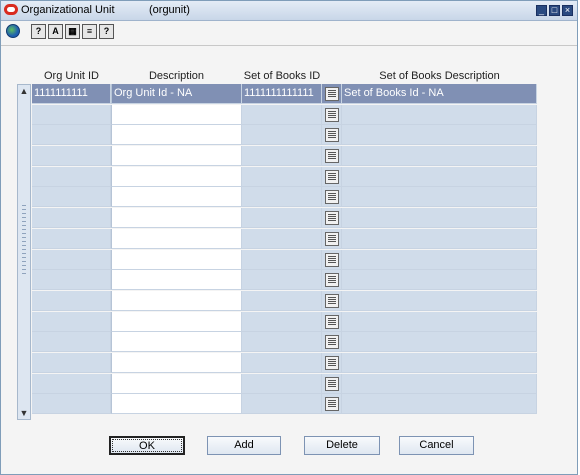  What do you see at coordinates (89, 31) in the screenshot?
I see `editor-icon: ≡` at bounding box center [89, 31].